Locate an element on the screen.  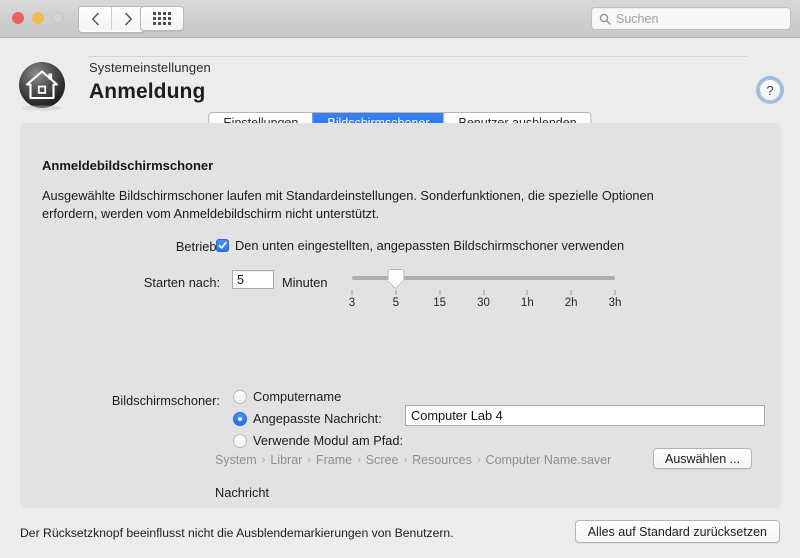
chevron-right-icon is located at coordinates (128, 18).